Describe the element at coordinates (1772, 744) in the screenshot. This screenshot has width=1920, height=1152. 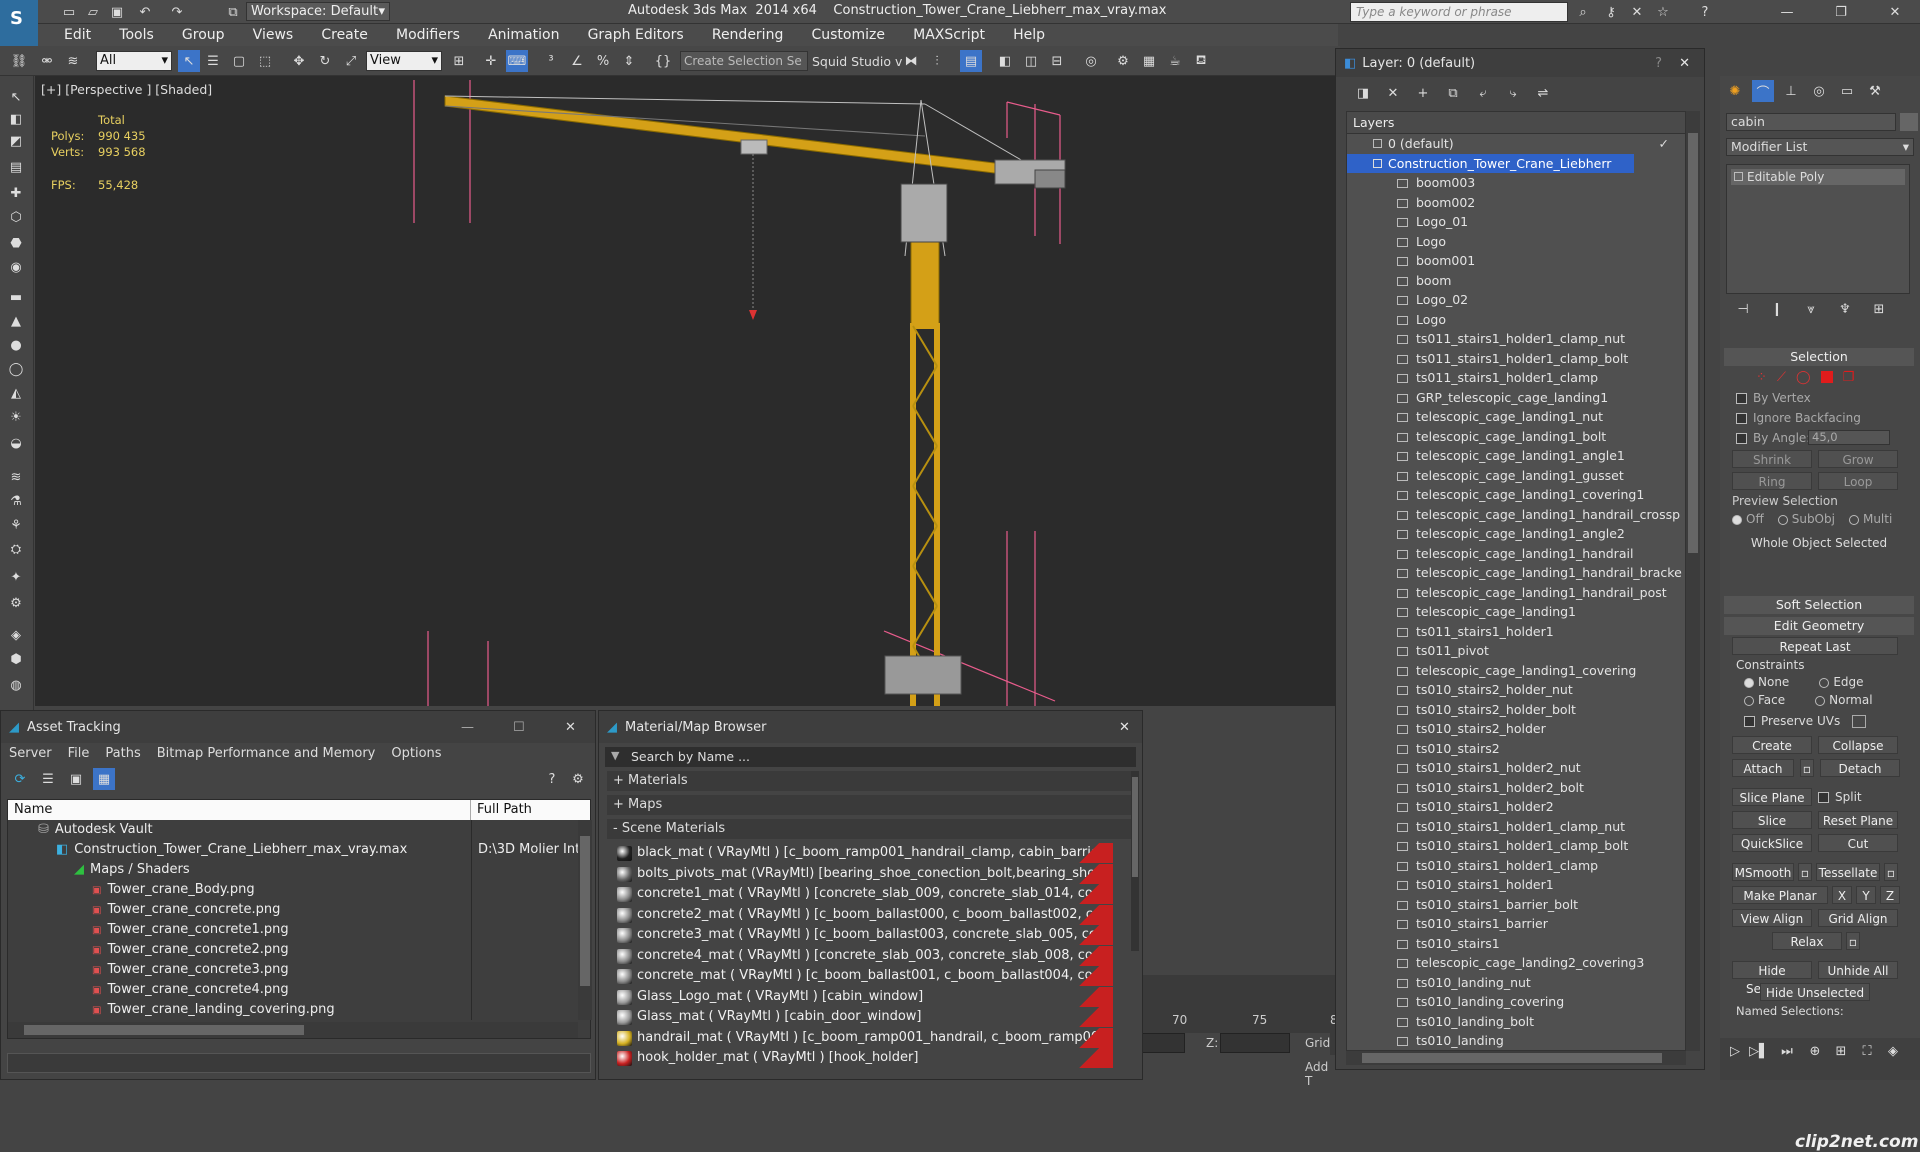
I see `create-button: Create` at that location.